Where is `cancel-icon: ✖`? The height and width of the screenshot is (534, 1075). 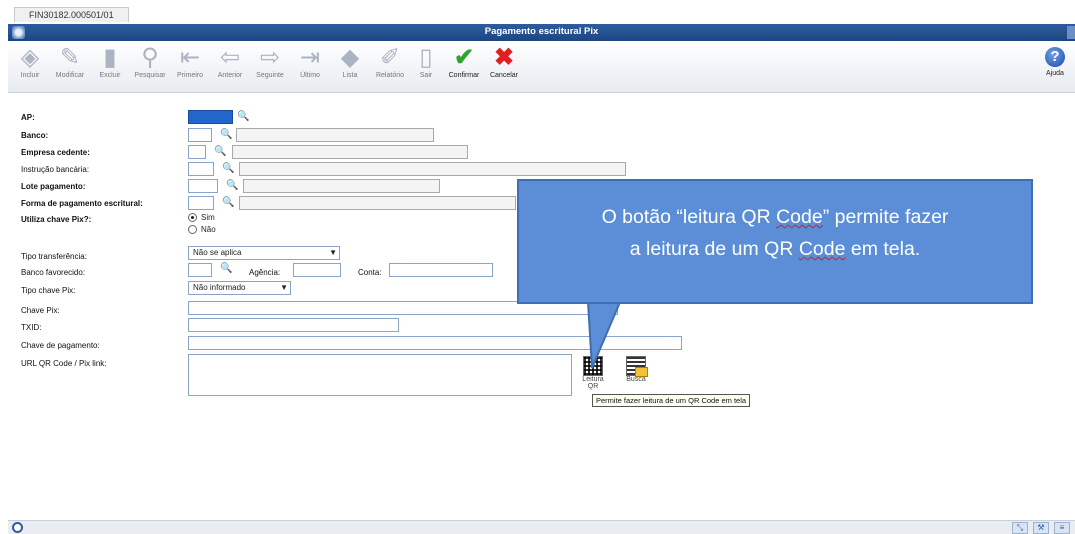
cancel-icon: ✖ is located at coordinates (504, 57).